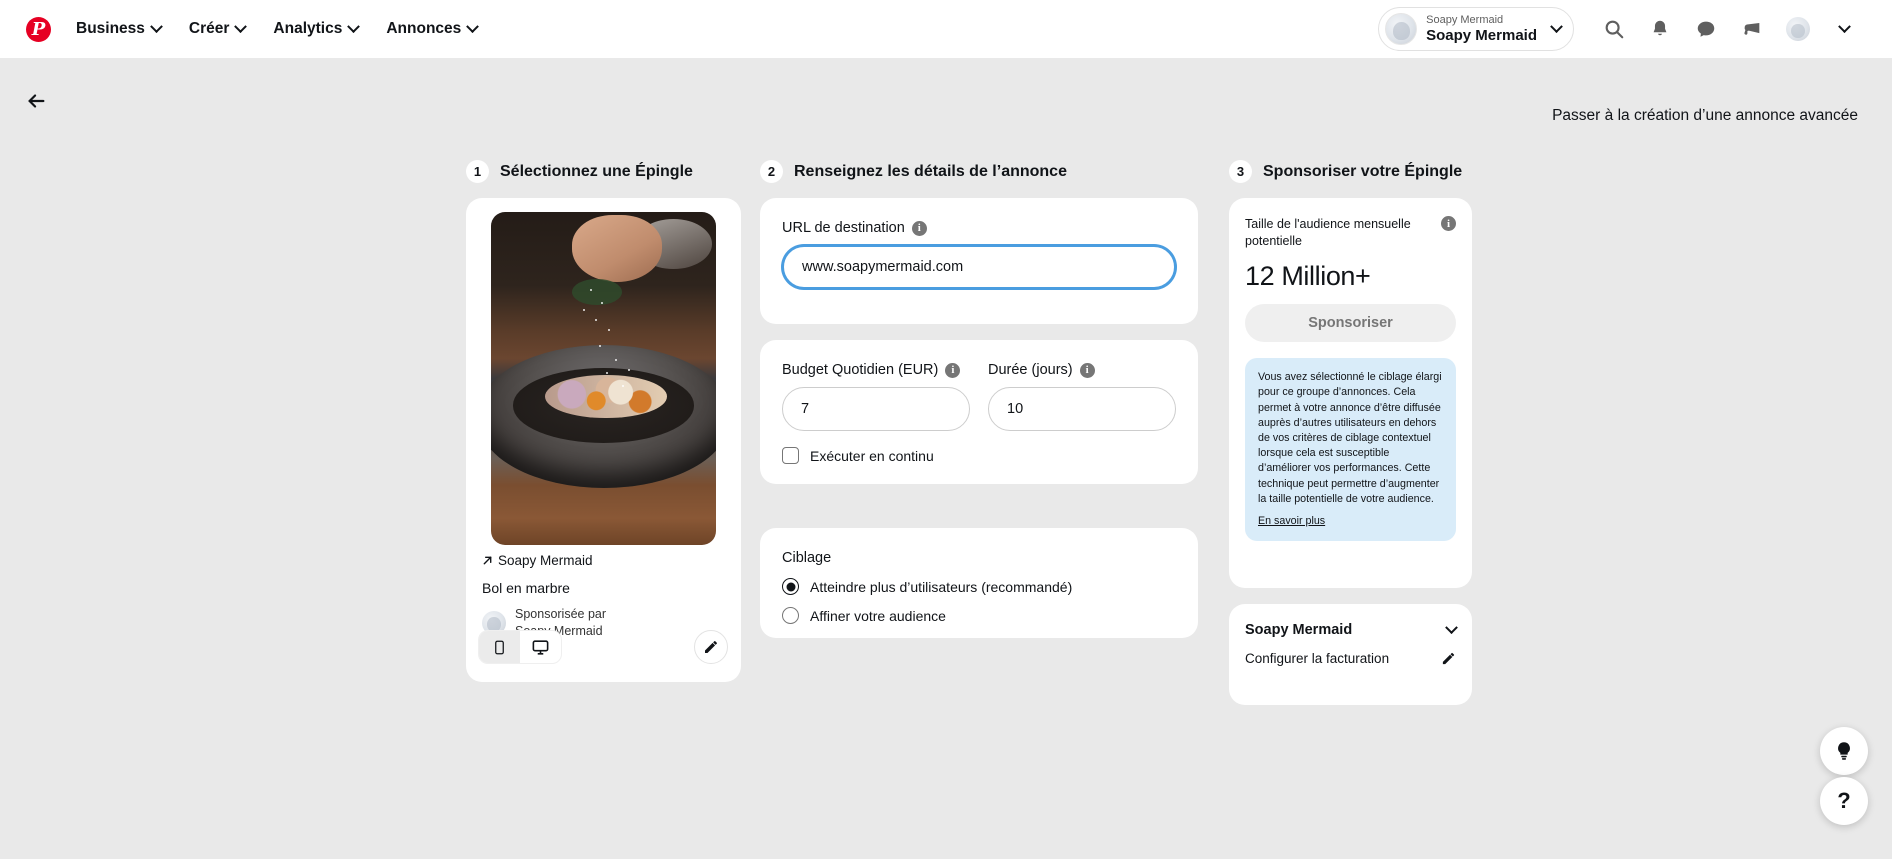 Image resolution: width=1892 pixels, height=859 pixels. I want to click on duration-input, so click(1082, 409).